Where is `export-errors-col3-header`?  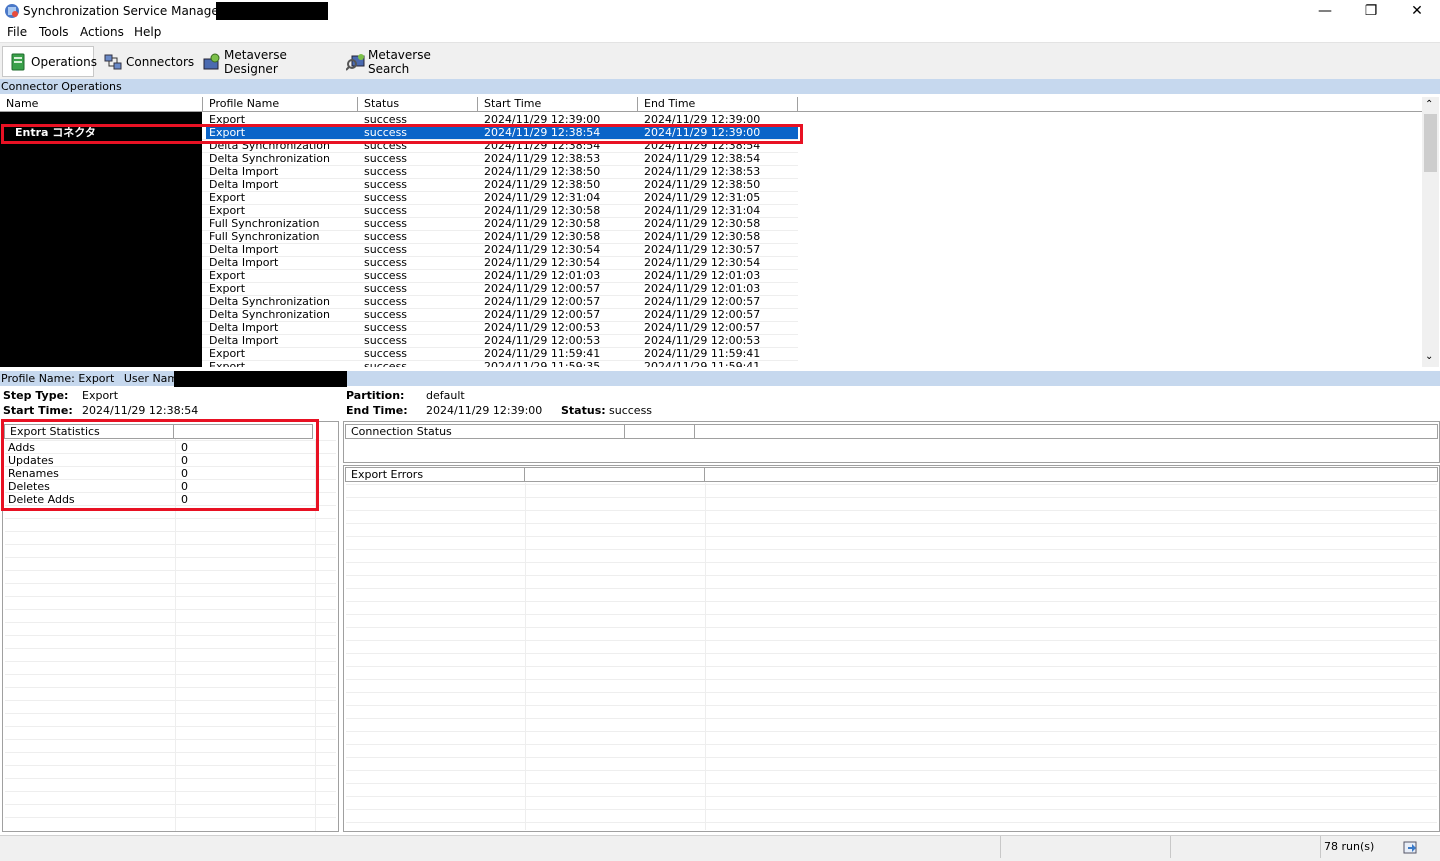 export-errors-col3-header is located at coordinates (1071, 474).